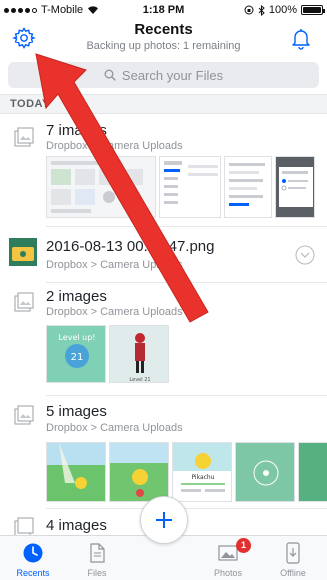 The height and width of the screenshot is (580, 327). What do you see at coordinates (107, 354) in the screenshot?
I see `thumbnail-strip: 21 Level up! Level 21` at bounding box center [107, 354].